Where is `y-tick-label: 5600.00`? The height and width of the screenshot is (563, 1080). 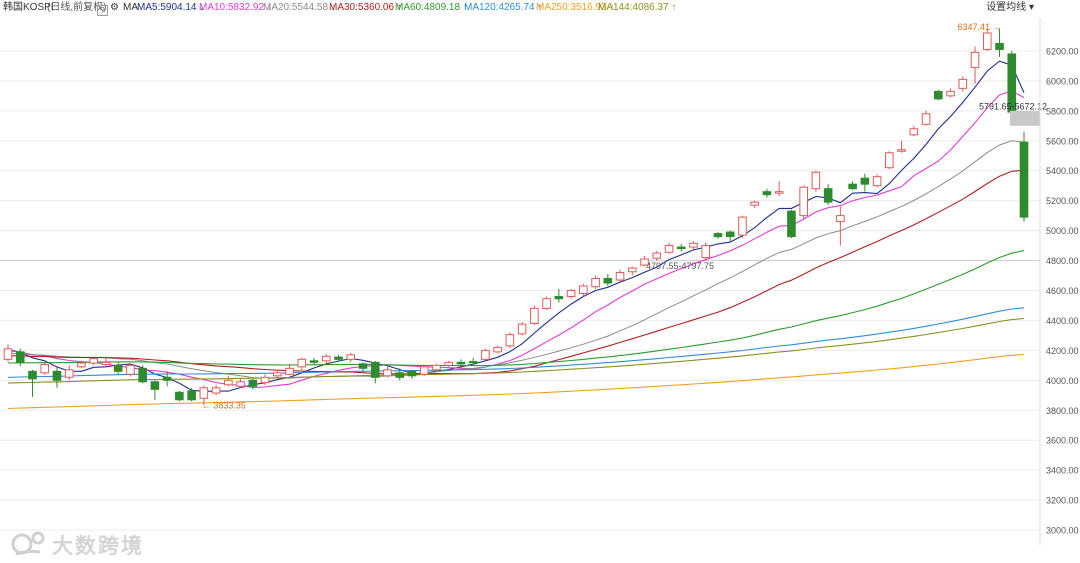 y-tick-label: 5600.00 is located at coordinates (1062, 141).